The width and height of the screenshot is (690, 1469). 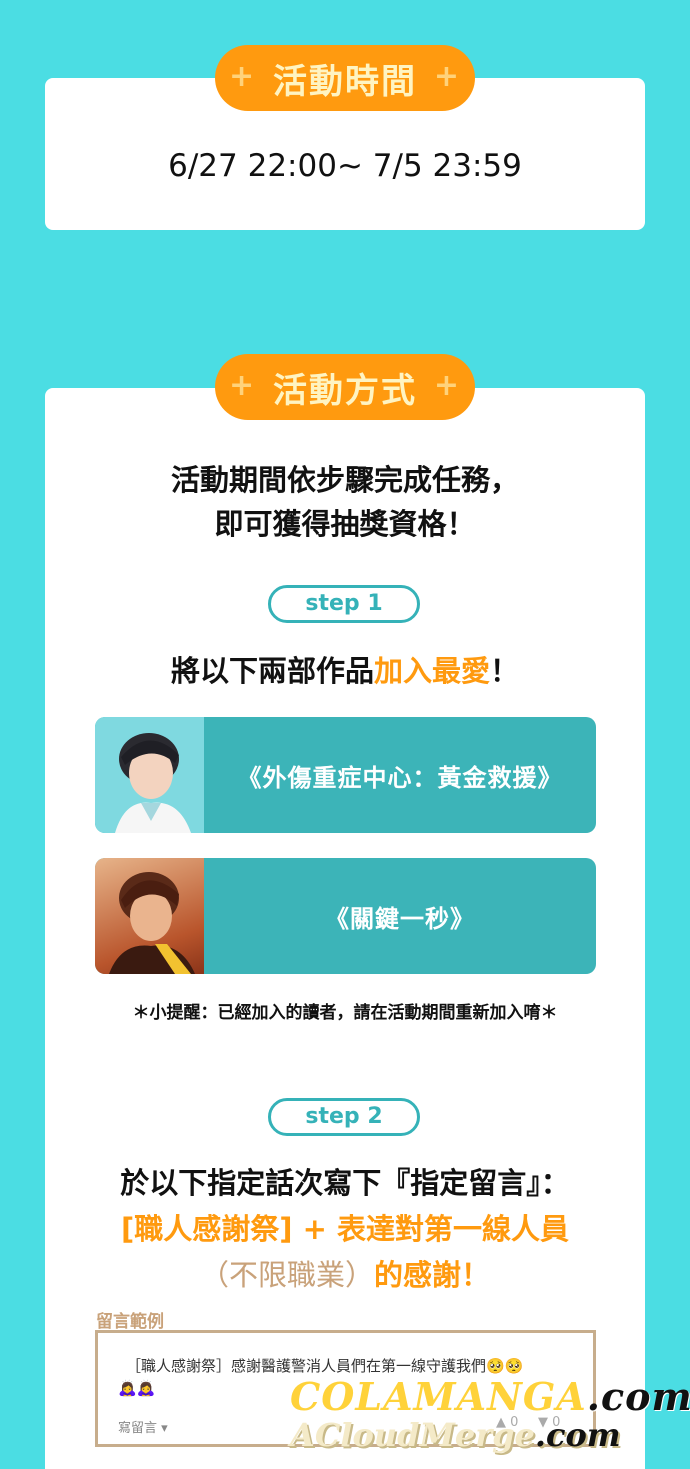 I want to click on reminder-note: ＊小提醒：已經加入的讀者，請在活動期間重新加入唷＊, so click(x=345, y=1013).